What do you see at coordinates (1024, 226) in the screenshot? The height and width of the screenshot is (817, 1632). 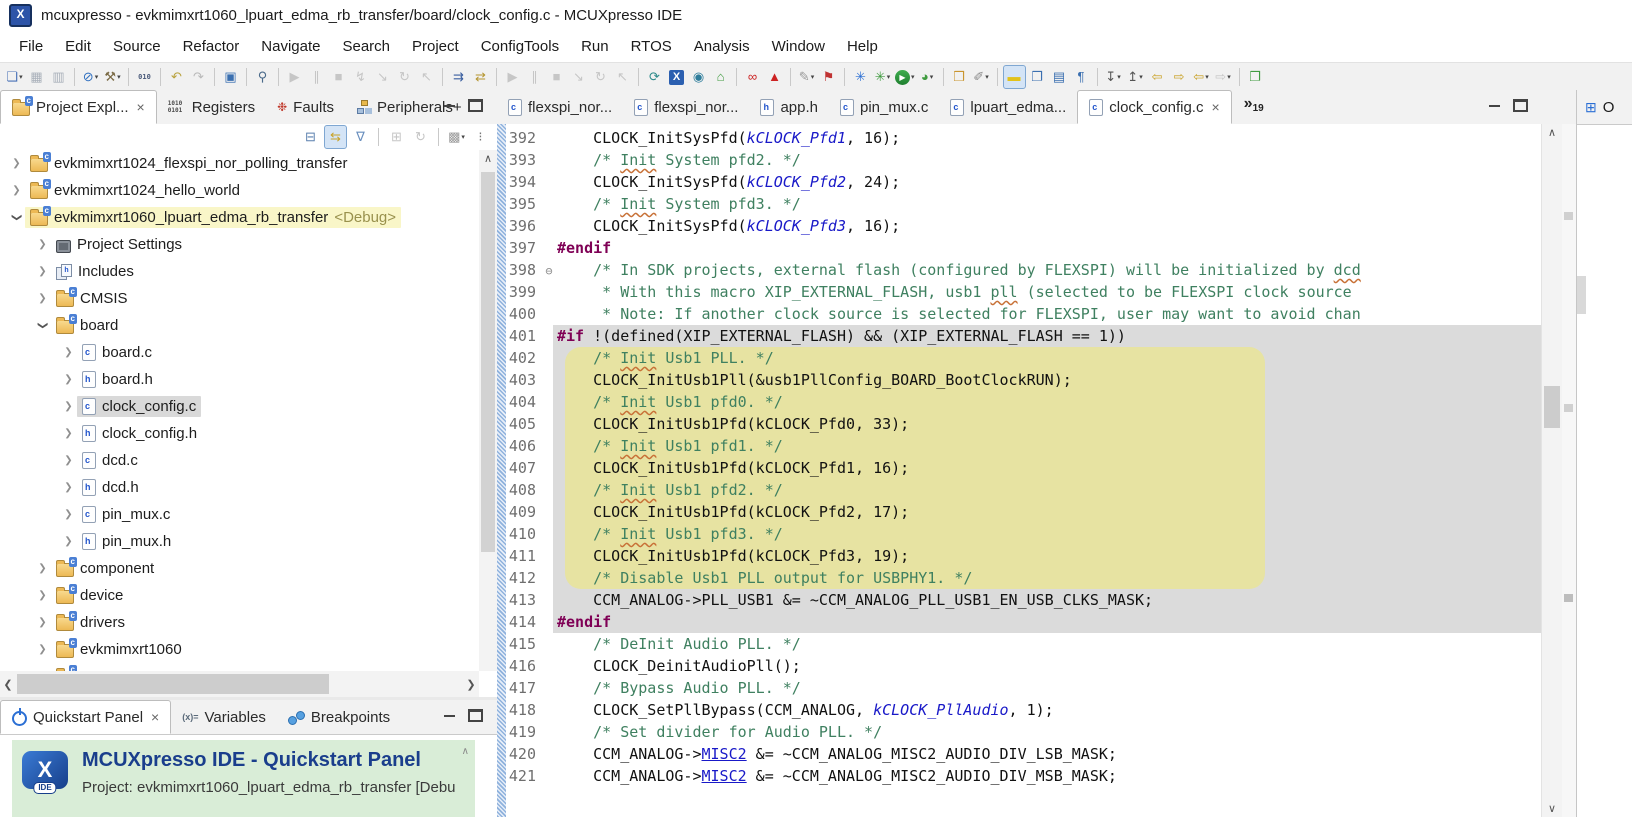 I see `code-line: 396 CLOCK_InitSysPfd(kCLOCK_Pfd3, 16);` at bounding box center [1024, 226].